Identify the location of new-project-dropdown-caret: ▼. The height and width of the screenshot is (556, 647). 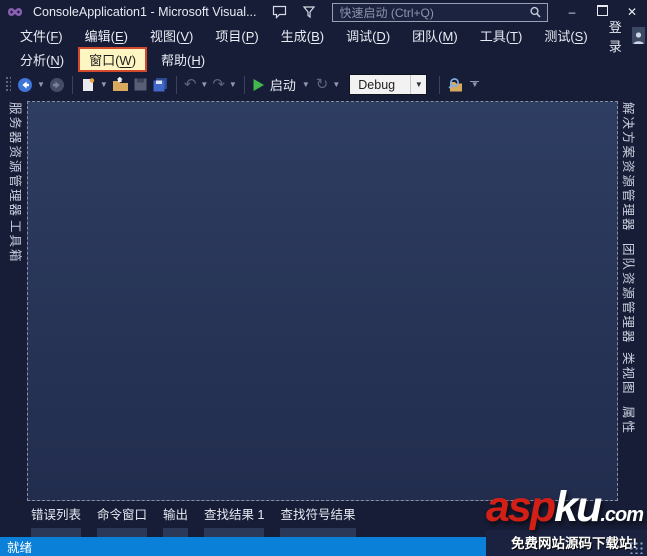
(104, 84).